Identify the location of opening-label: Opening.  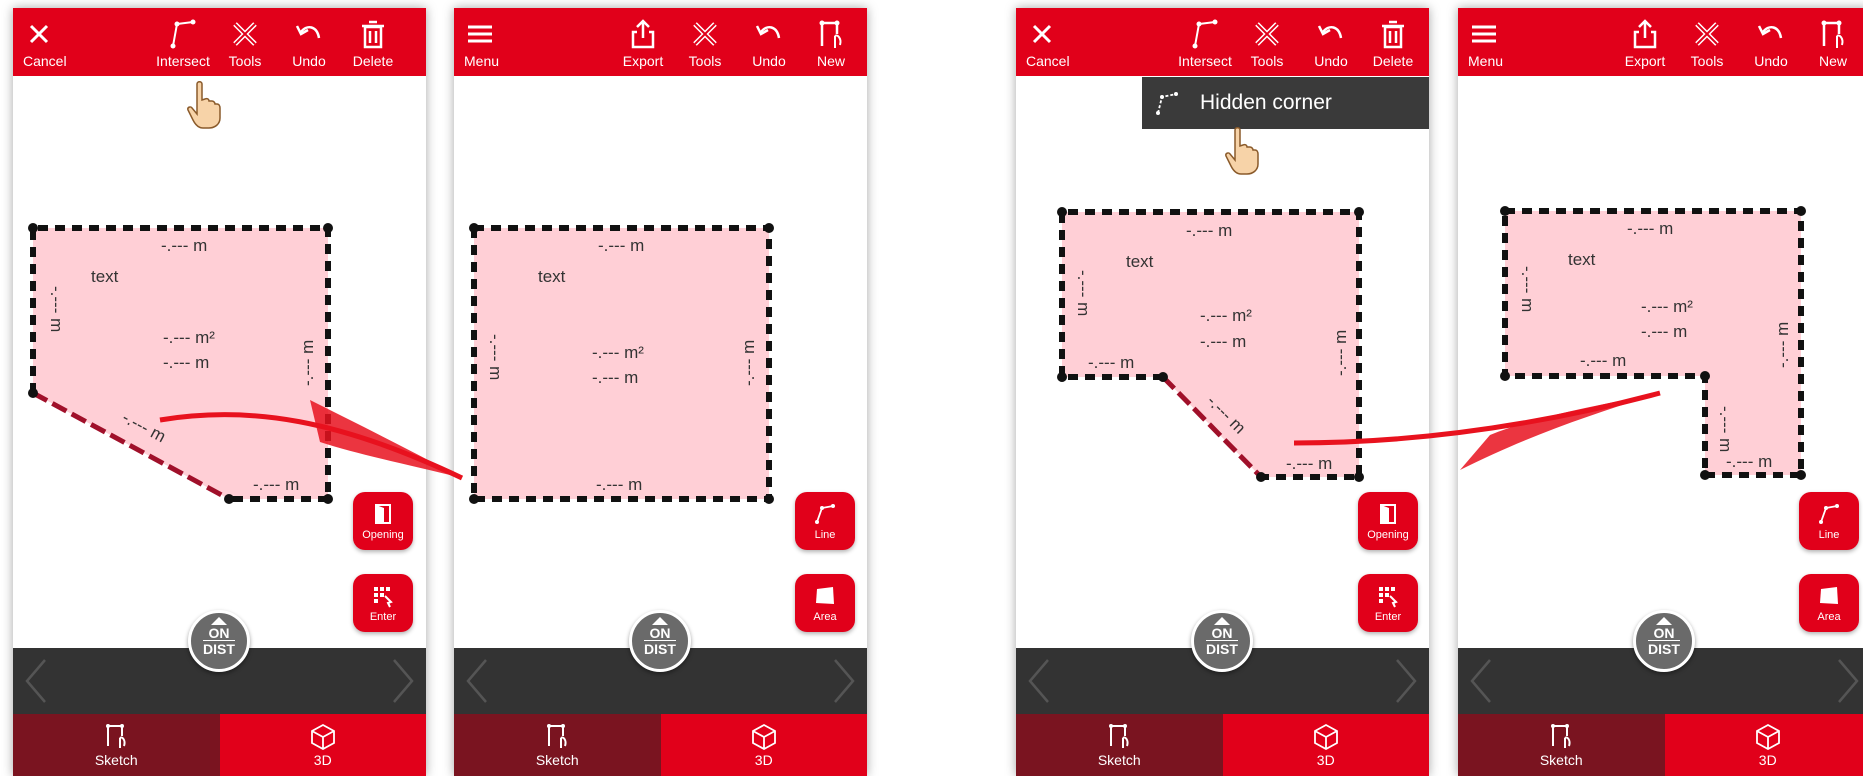
(1388, 534).